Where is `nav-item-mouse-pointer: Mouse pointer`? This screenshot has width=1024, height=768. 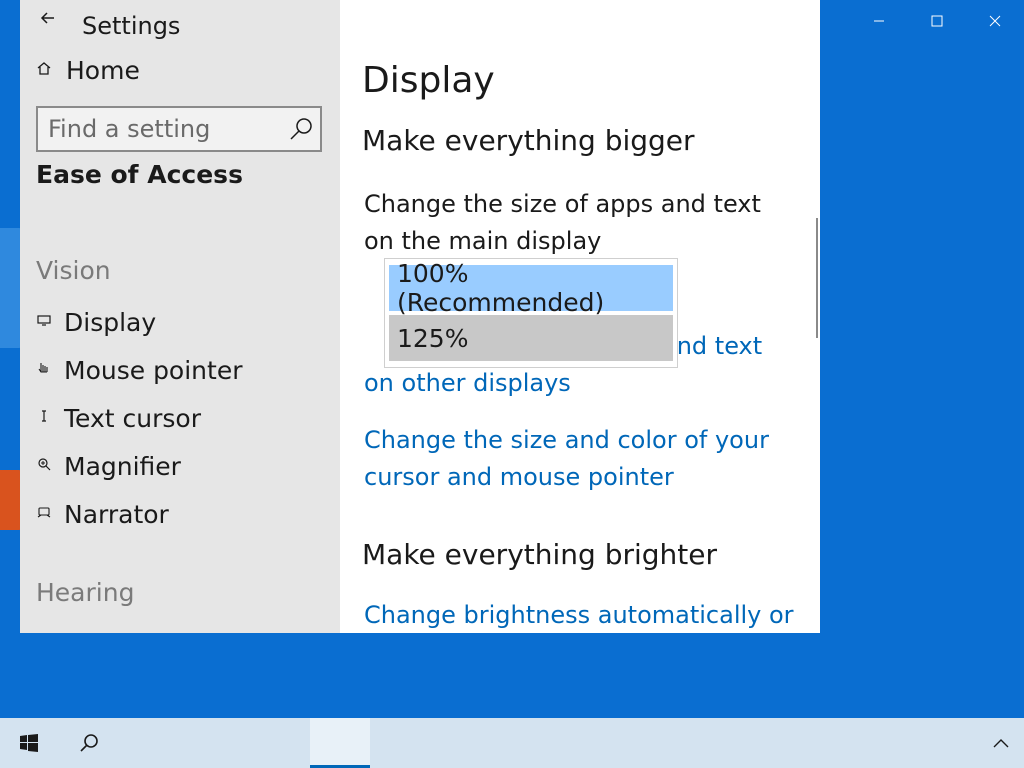
nav-item-mouse-pointer: Mouse pointer is located at coordinates (184, 370).